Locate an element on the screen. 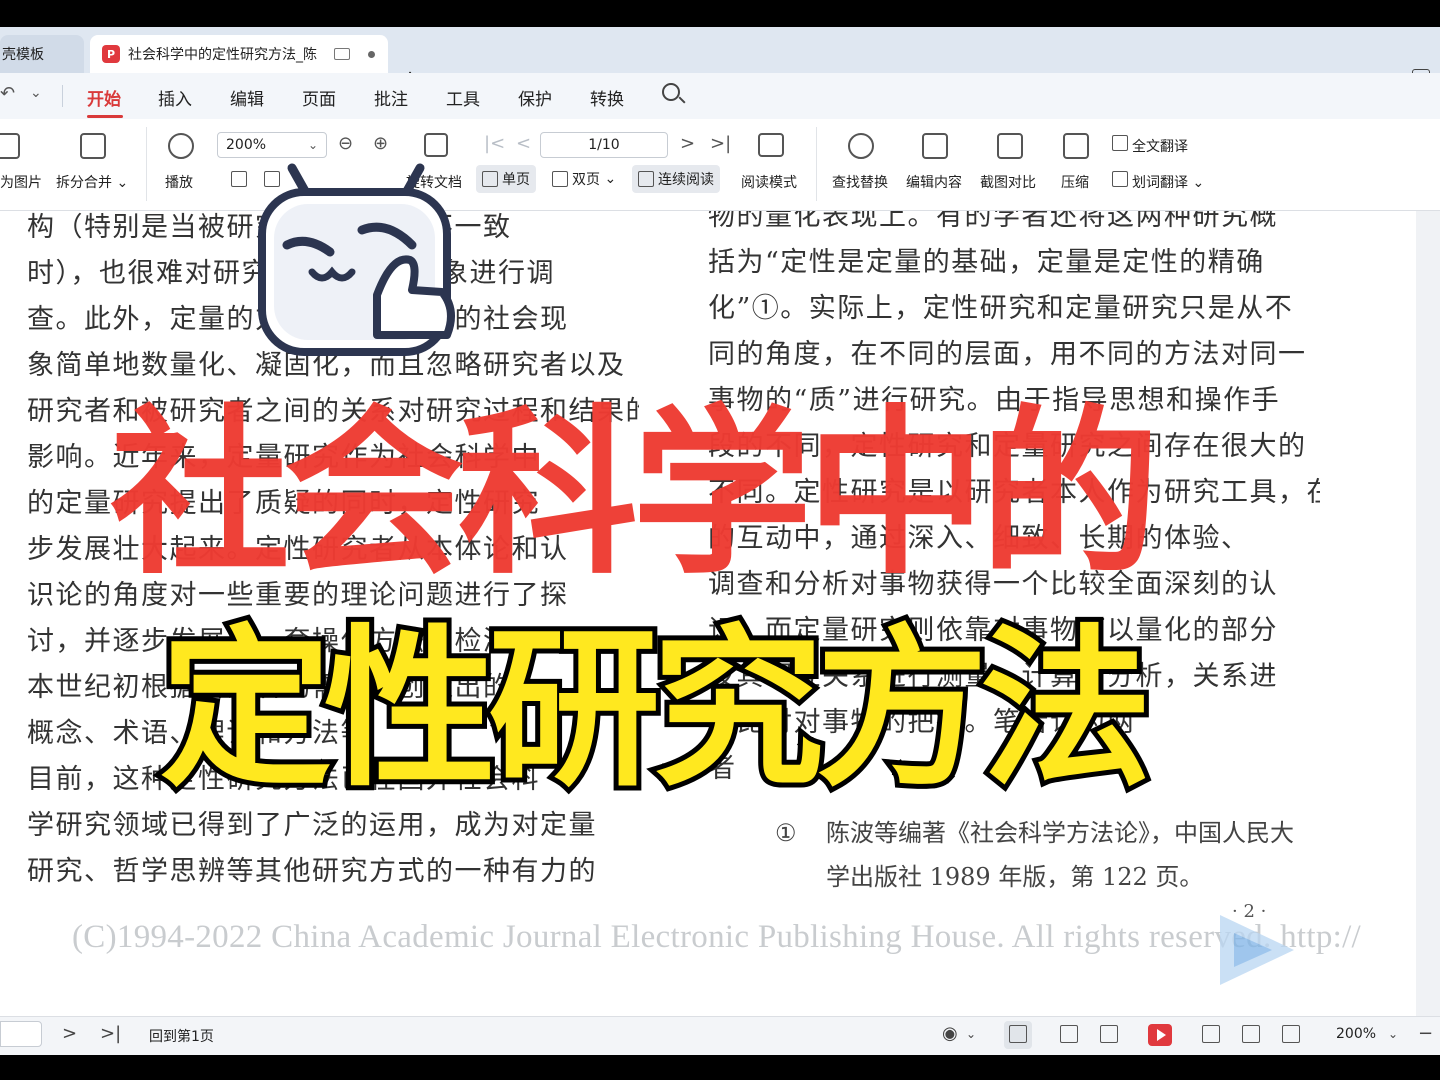  word-translate-icon is located at coordinates (1120, 179).